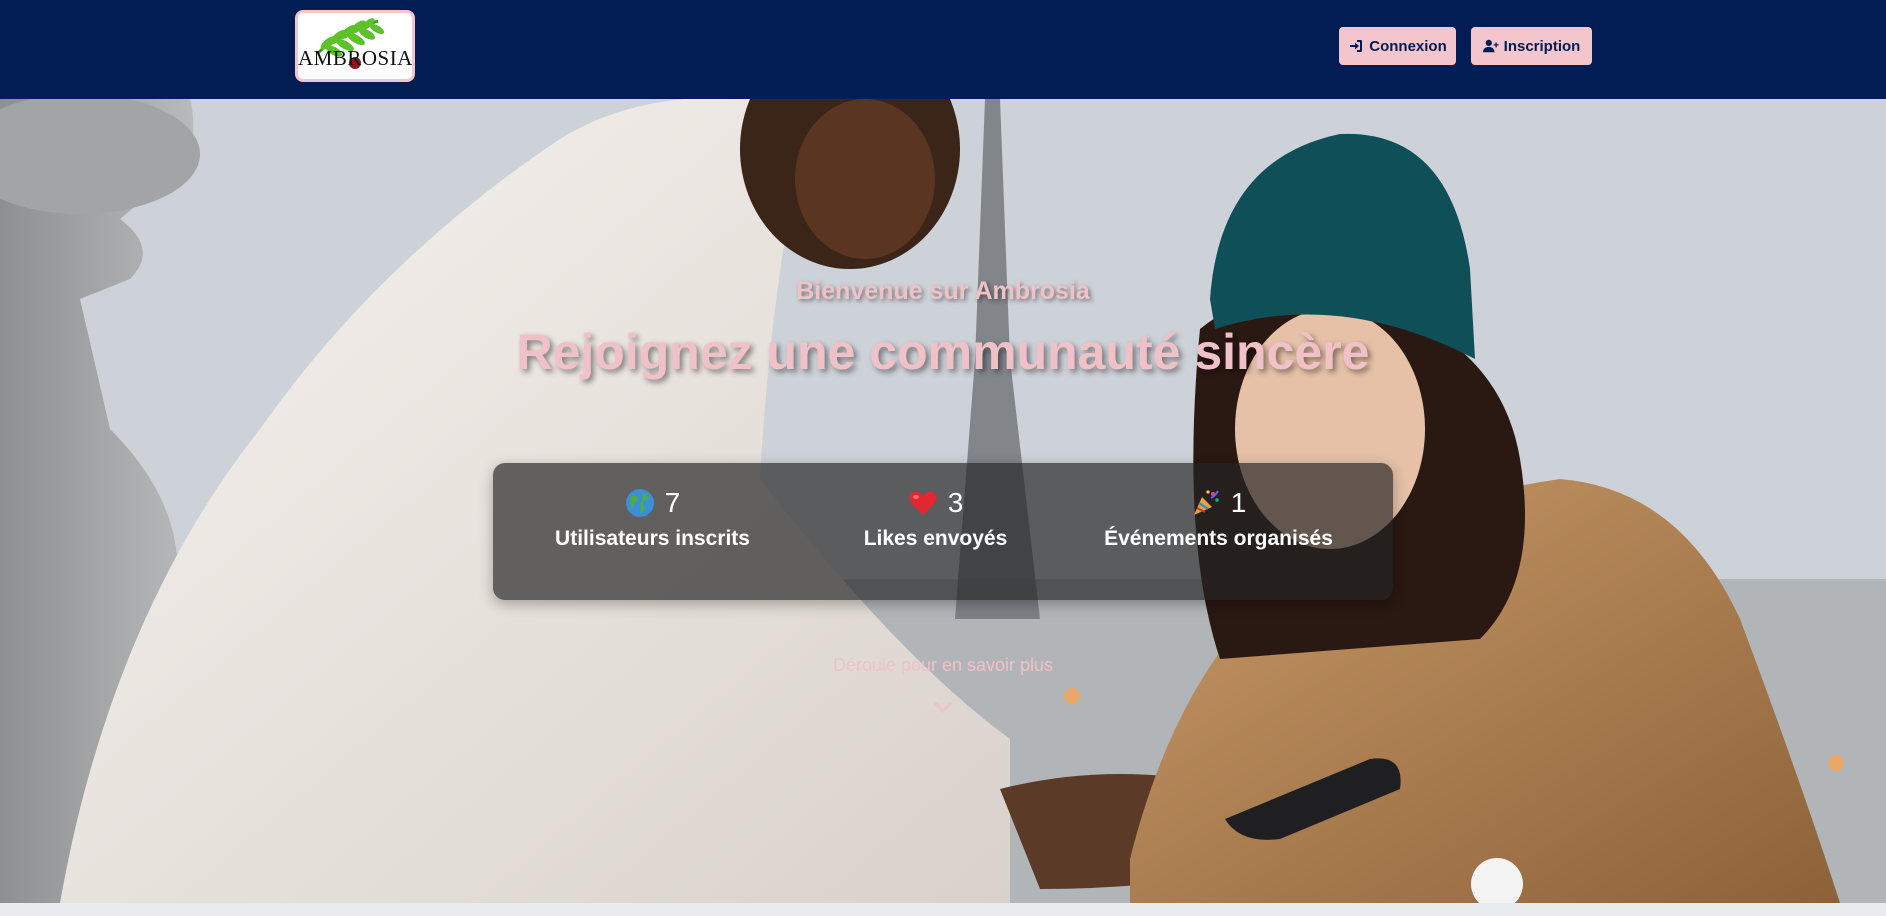  Describe the element at coordinates (943, 291) in the screenshot. I see `hero-subtitle: Bienvenue sur Ambrosia` at that location.